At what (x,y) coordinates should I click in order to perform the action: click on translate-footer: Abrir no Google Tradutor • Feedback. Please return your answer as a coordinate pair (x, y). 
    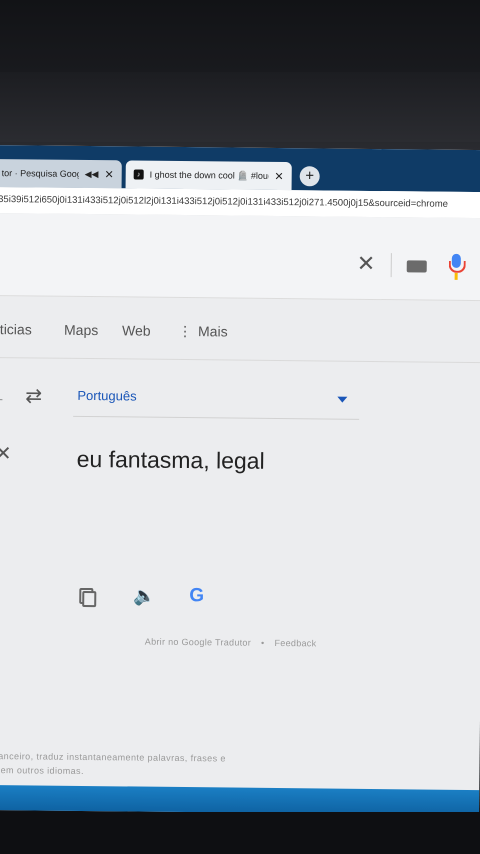
    Looking at the image, I should click on (230, 642).